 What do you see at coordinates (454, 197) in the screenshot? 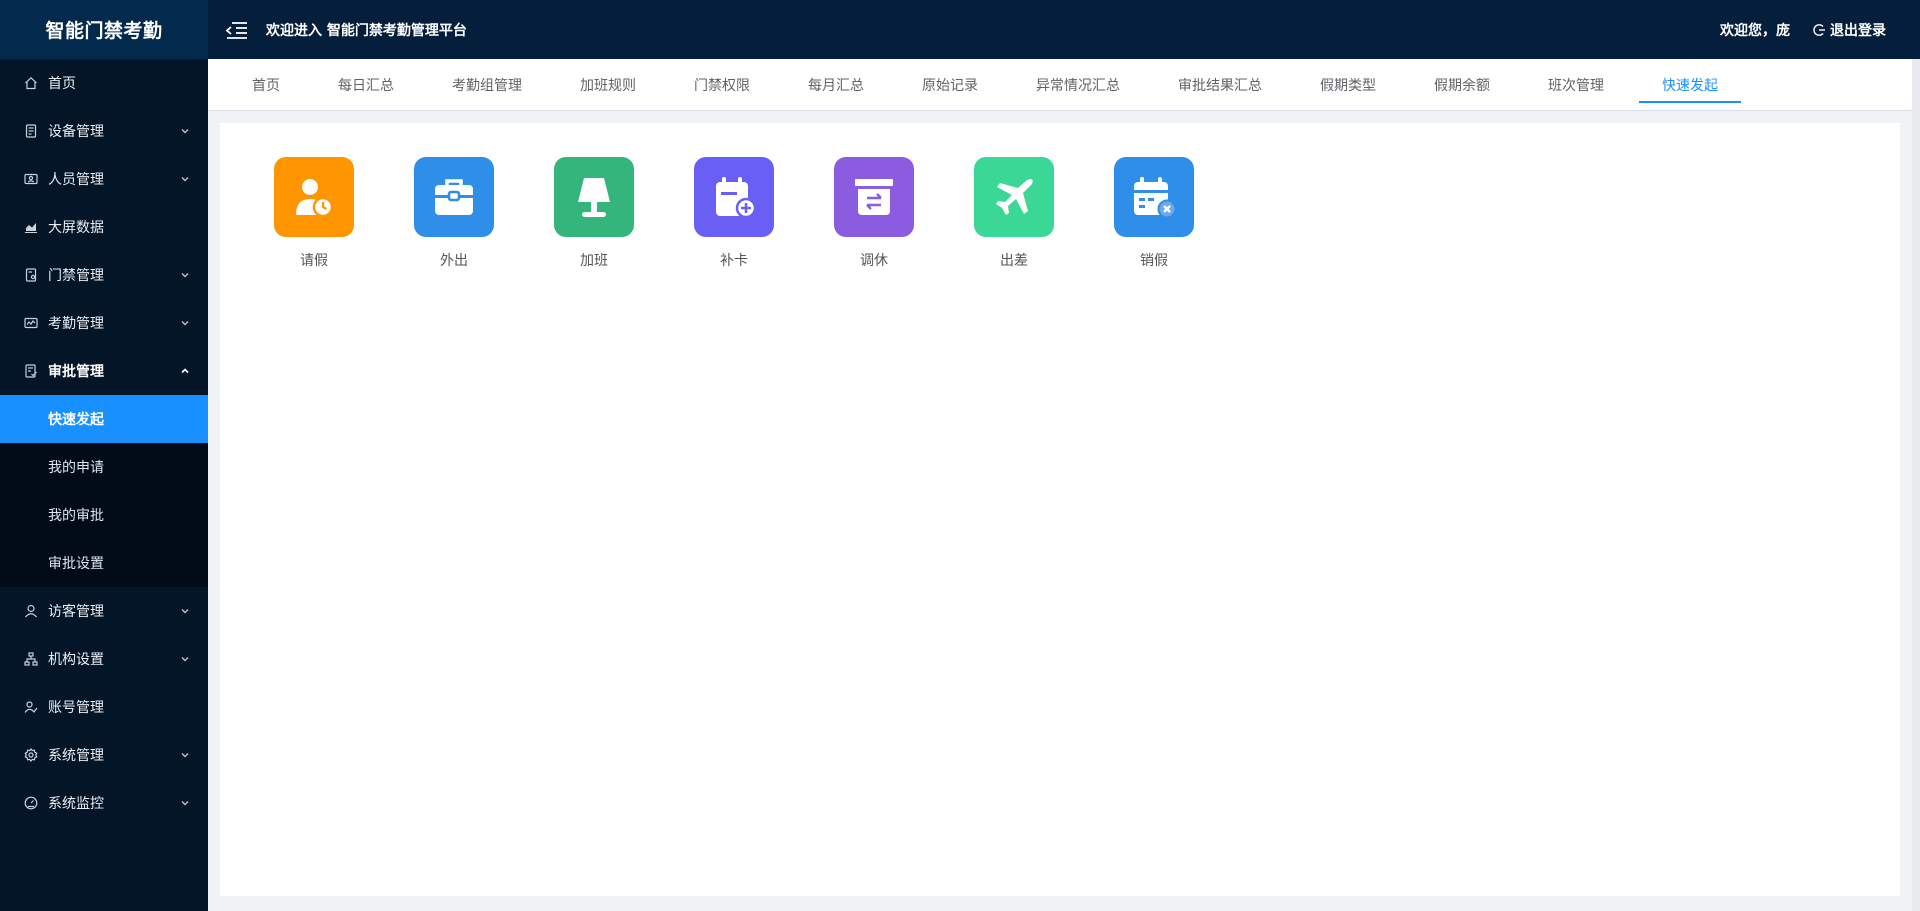
I see `briefcase-icon` at bounding box center [454, 197].